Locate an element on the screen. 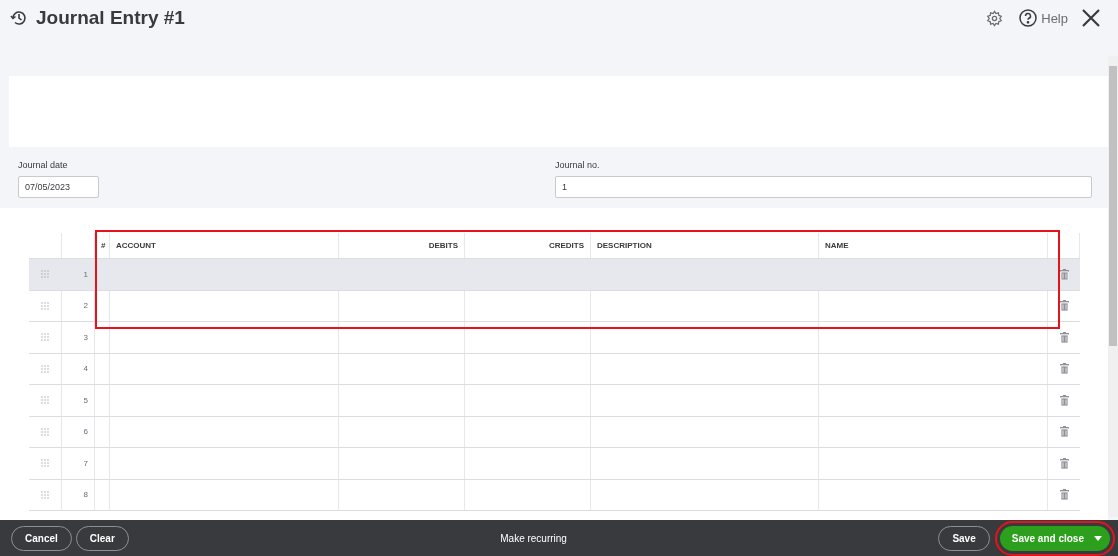 The image size is (1118, 556). field-label: Journal date is located at coordinates (43, 165).